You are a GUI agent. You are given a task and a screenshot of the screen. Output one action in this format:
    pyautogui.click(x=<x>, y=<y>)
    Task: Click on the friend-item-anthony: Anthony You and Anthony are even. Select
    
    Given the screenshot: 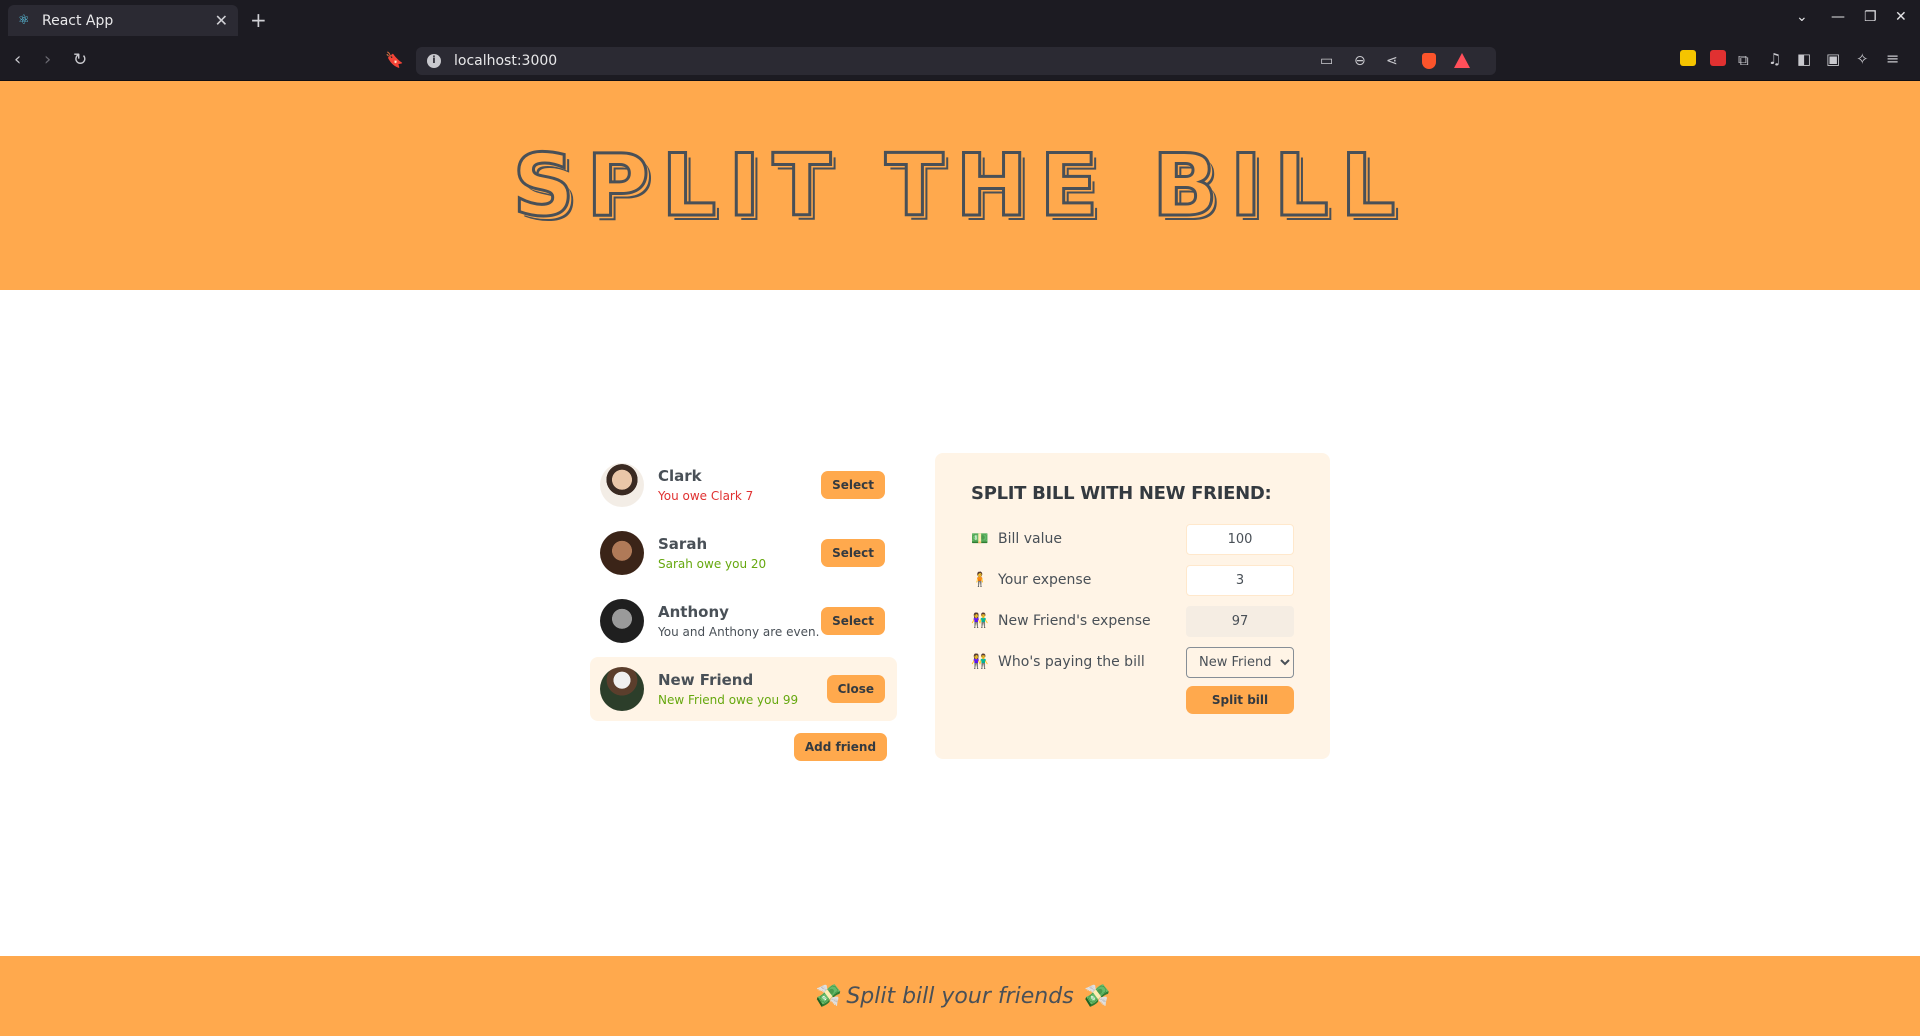 What is the action you would take?
    pyautogui.click(x=743, y=621)
    